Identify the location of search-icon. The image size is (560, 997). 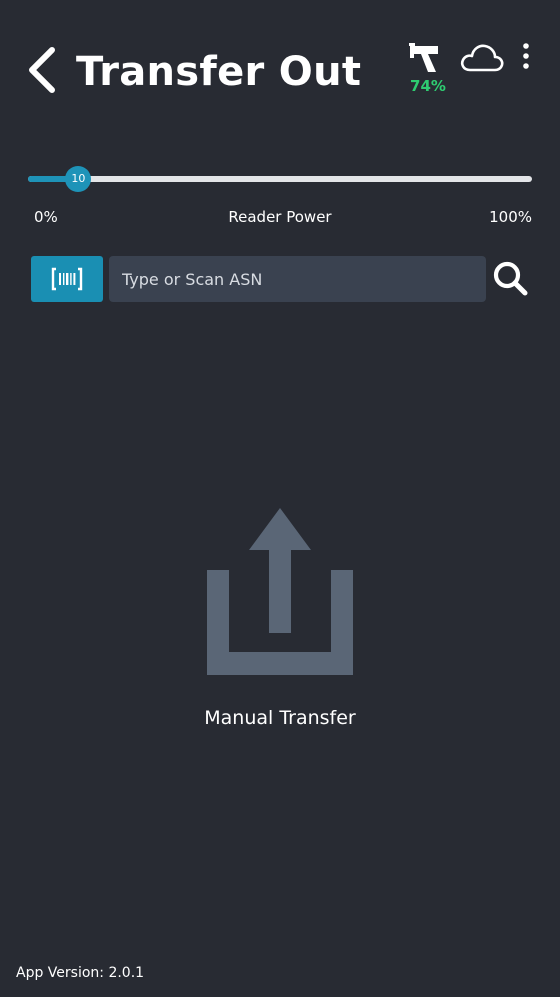
(510, 278).